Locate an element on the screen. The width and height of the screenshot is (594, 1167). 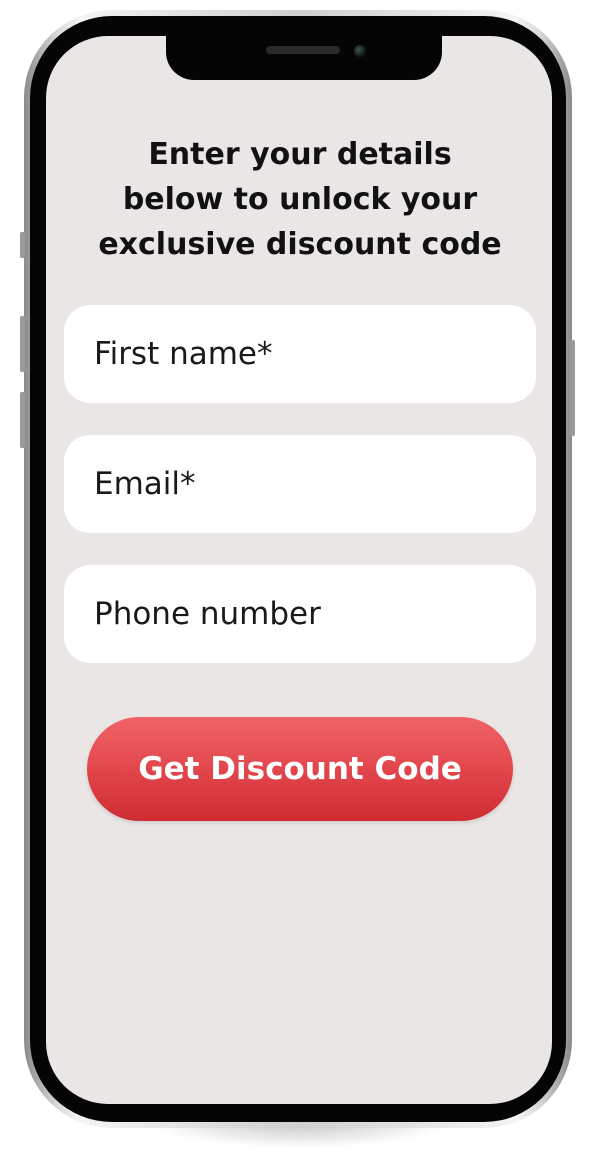
headline-line-1: Enter your details is located at coordinates (300, 154).